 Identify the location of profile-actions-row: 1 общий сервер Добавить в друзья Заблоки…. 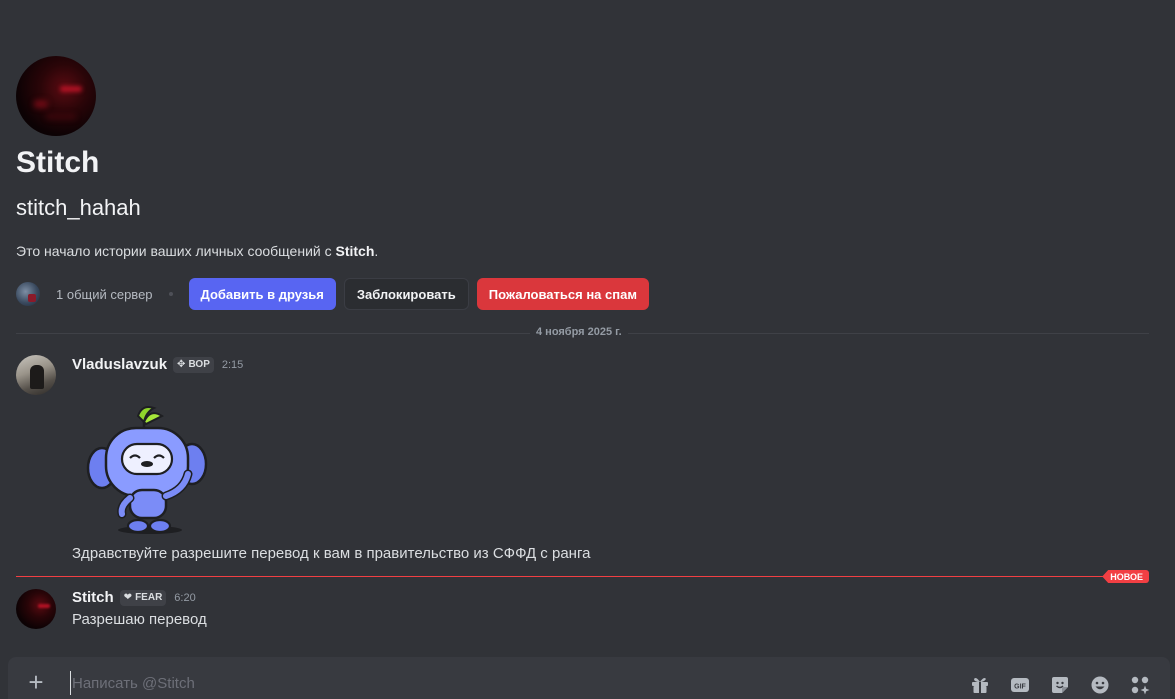
(332, 294).